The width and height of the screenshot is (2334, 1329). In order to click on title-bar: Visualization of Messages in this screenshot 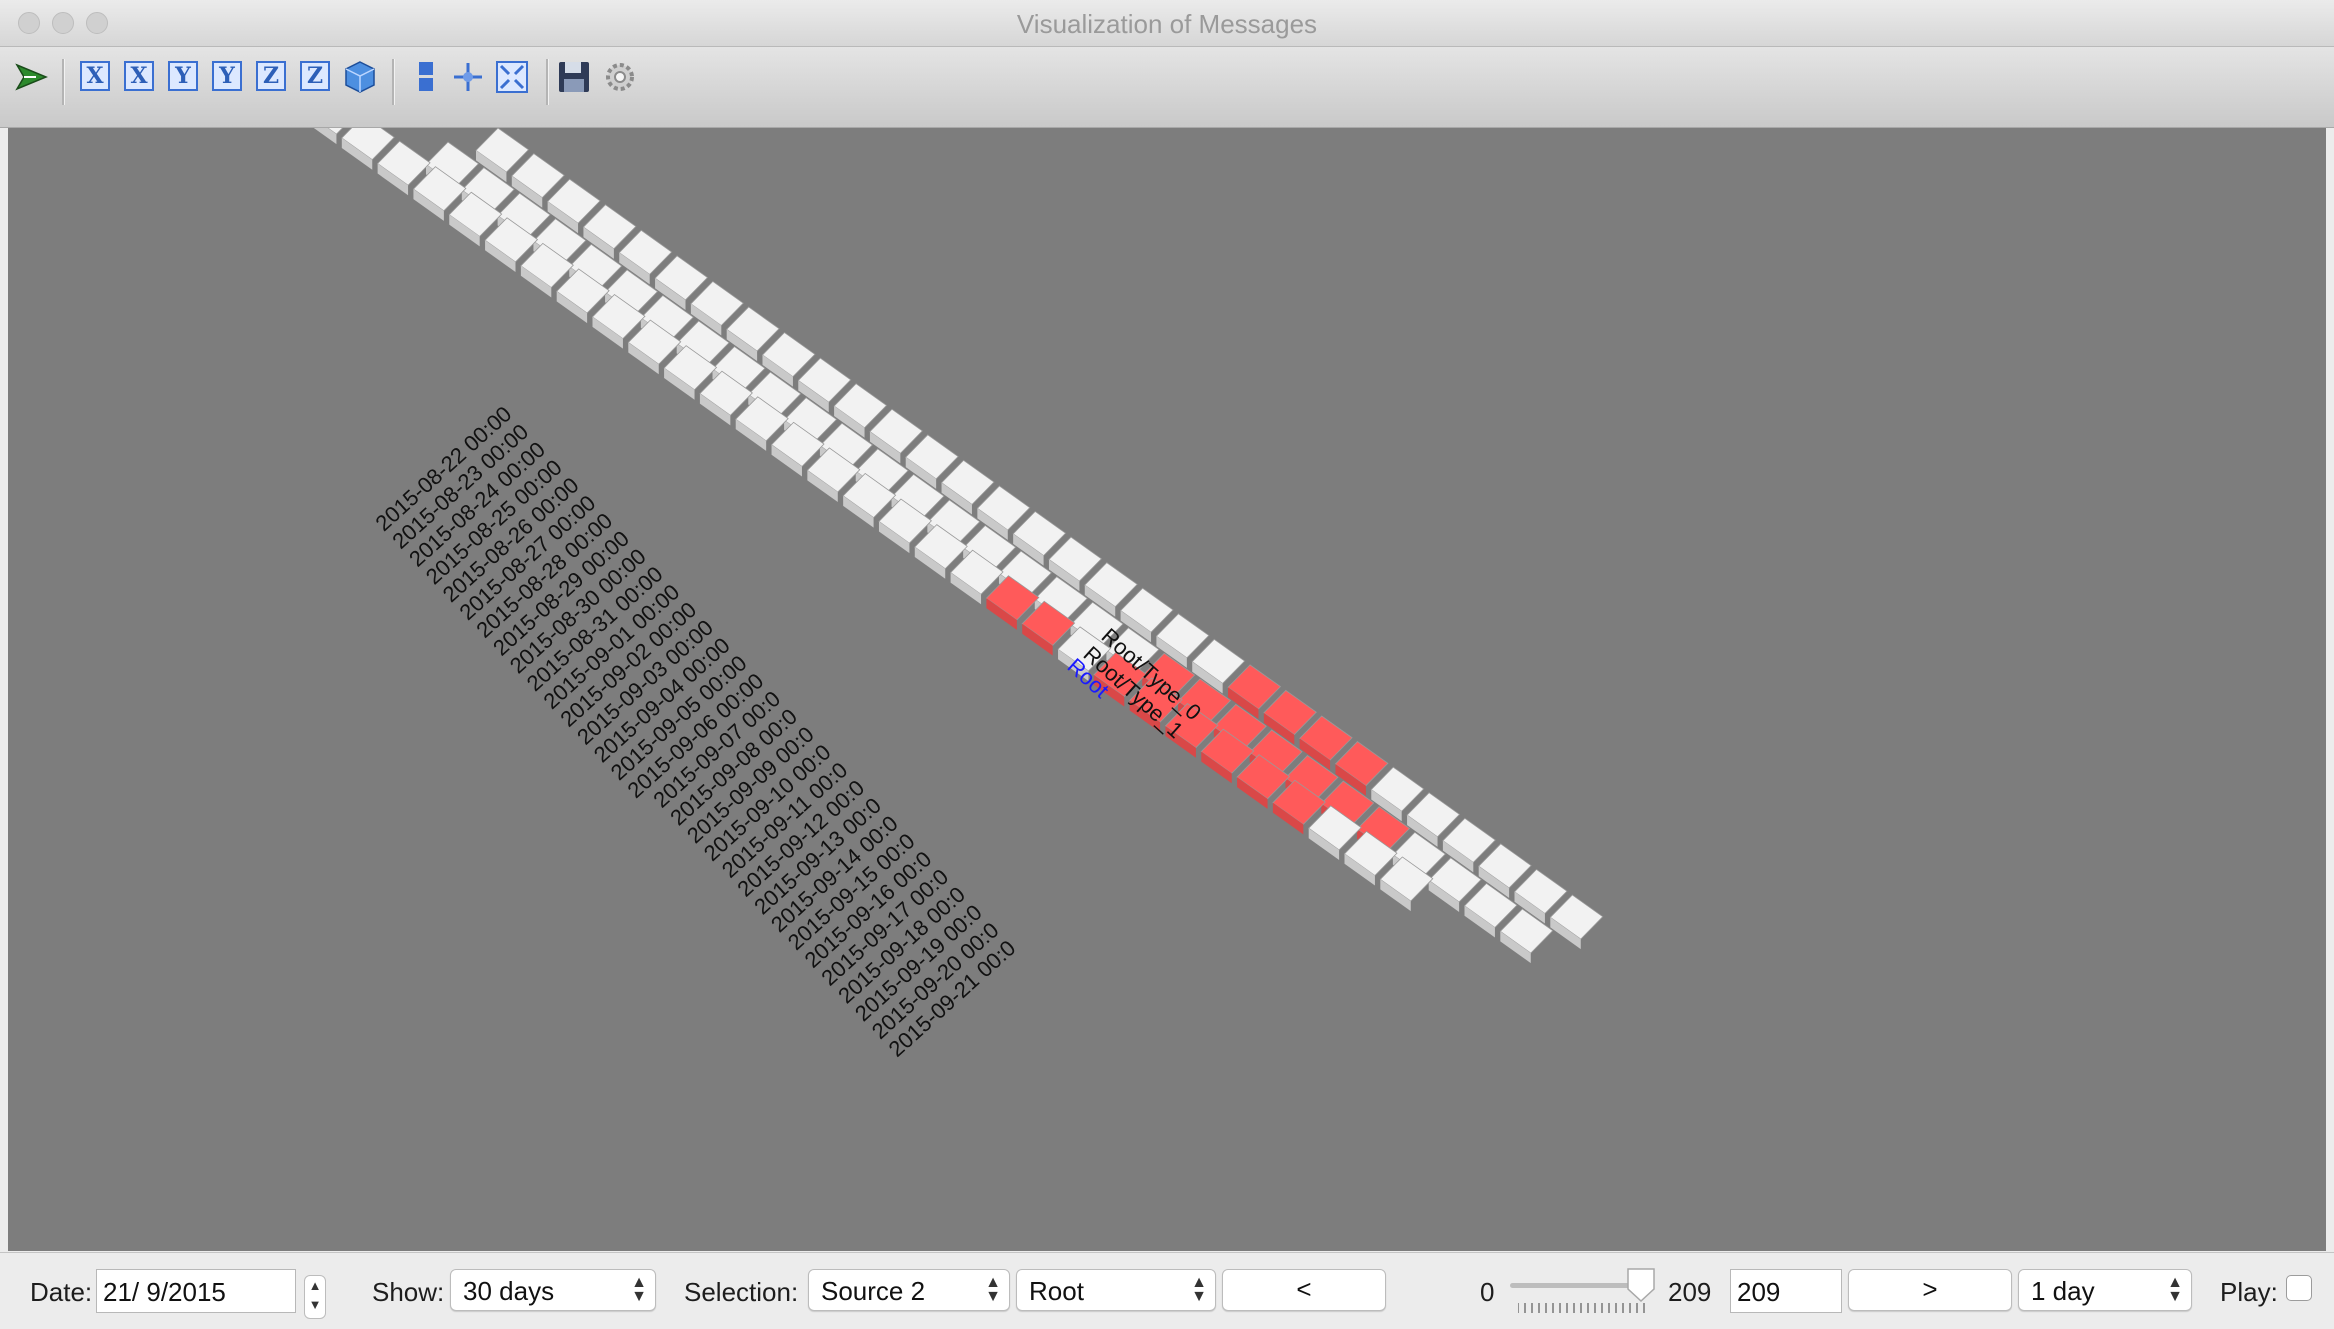, I will do `click(1167, 23)`.